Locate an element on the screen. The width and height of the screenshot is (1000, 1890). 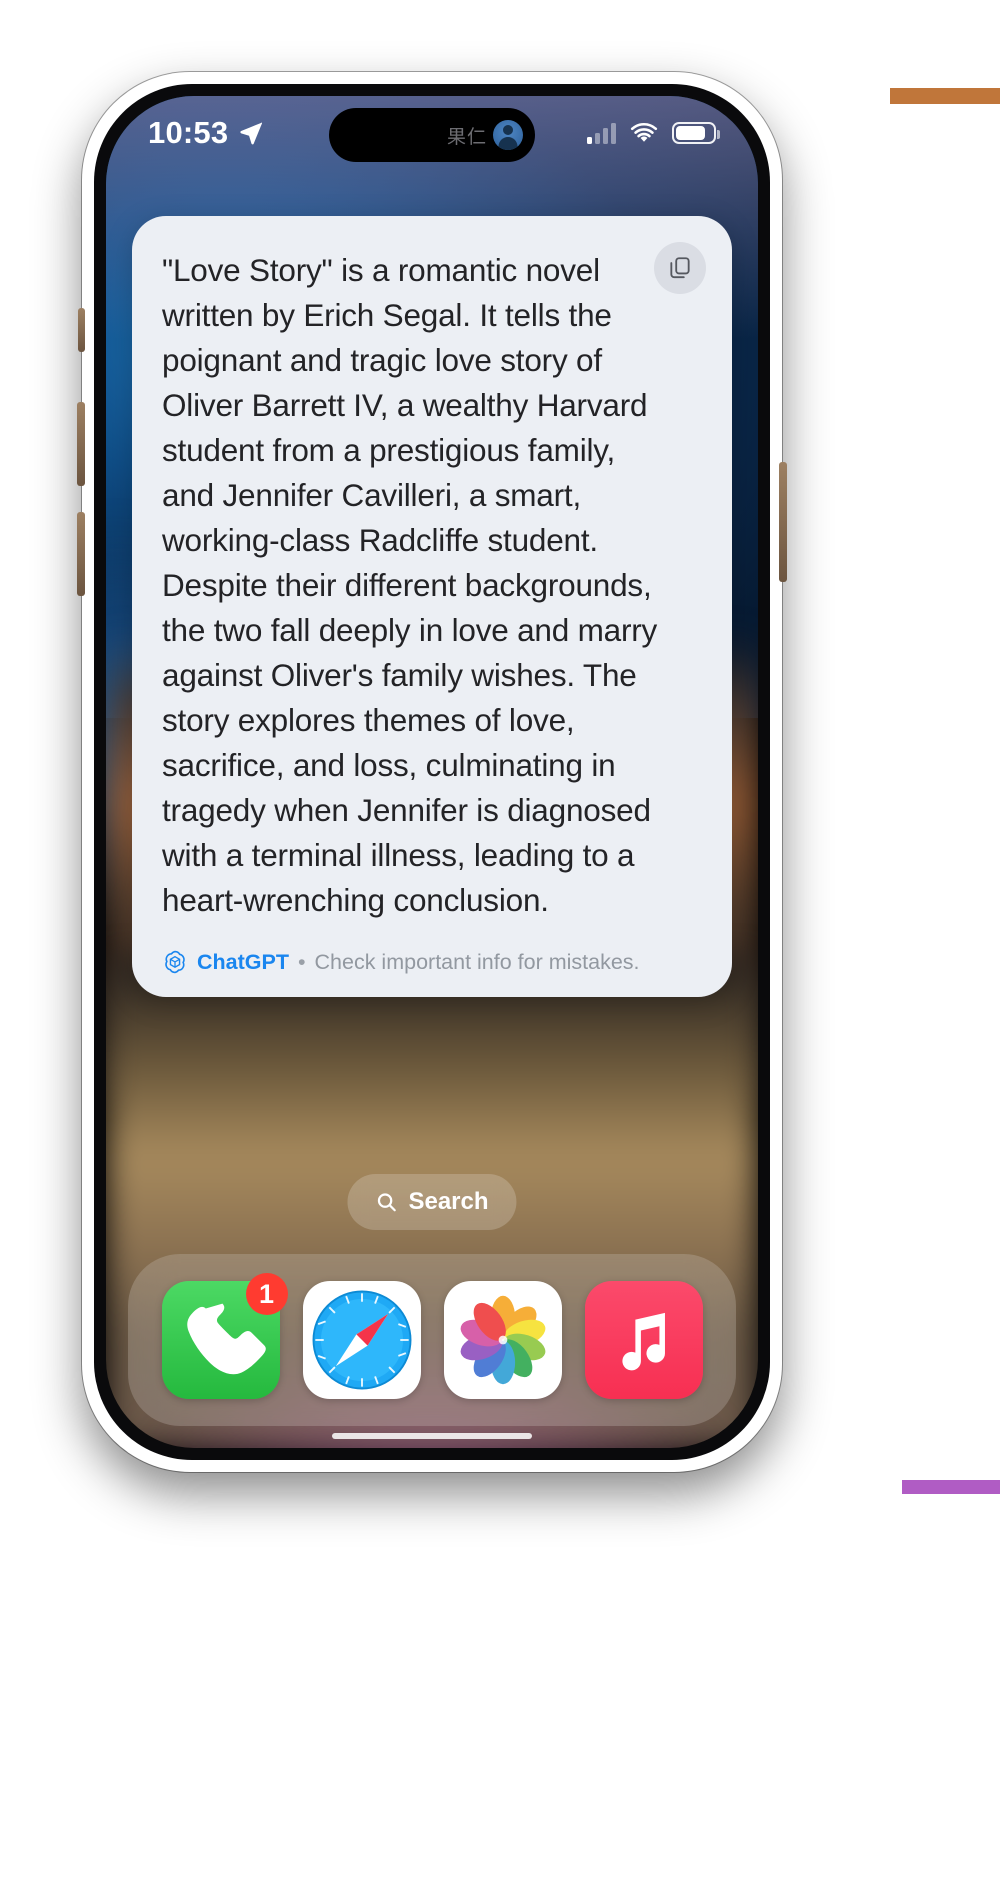
search-icon is located at coordinates (386, 1202).